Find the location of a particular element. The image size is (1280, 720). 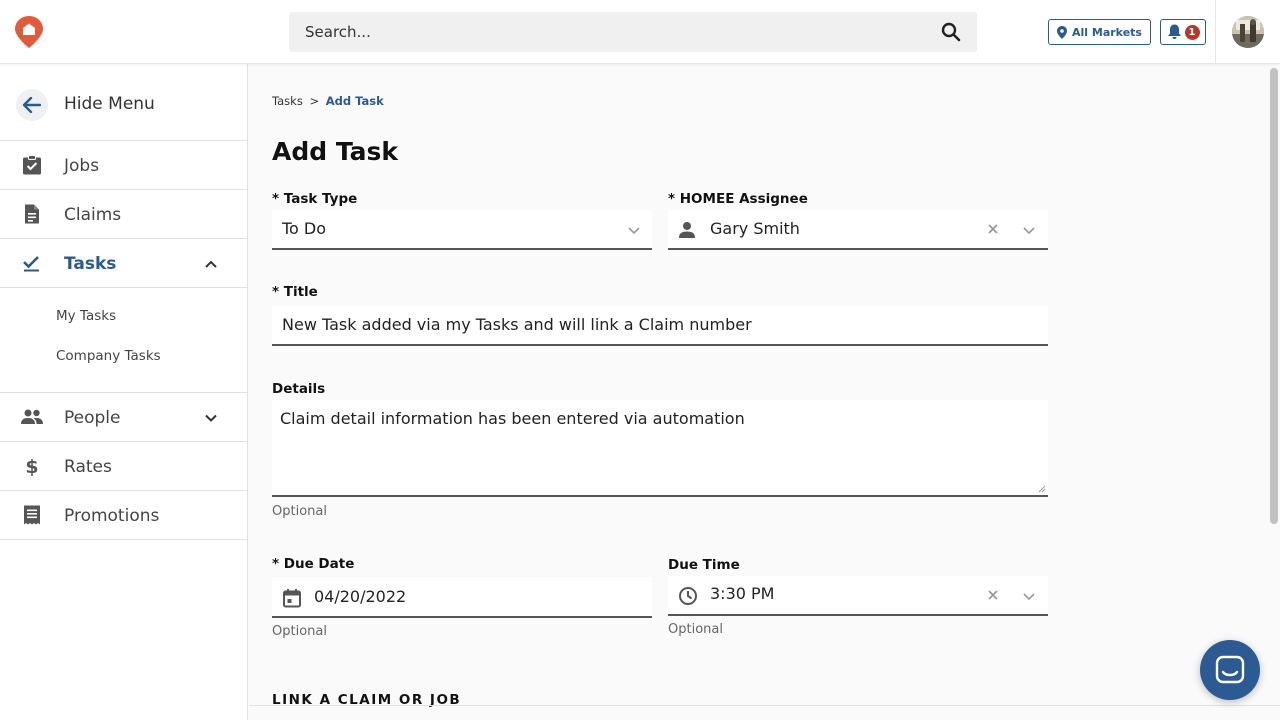

hide-menu-label: Hide Menu is located at coordinates (109, 104).